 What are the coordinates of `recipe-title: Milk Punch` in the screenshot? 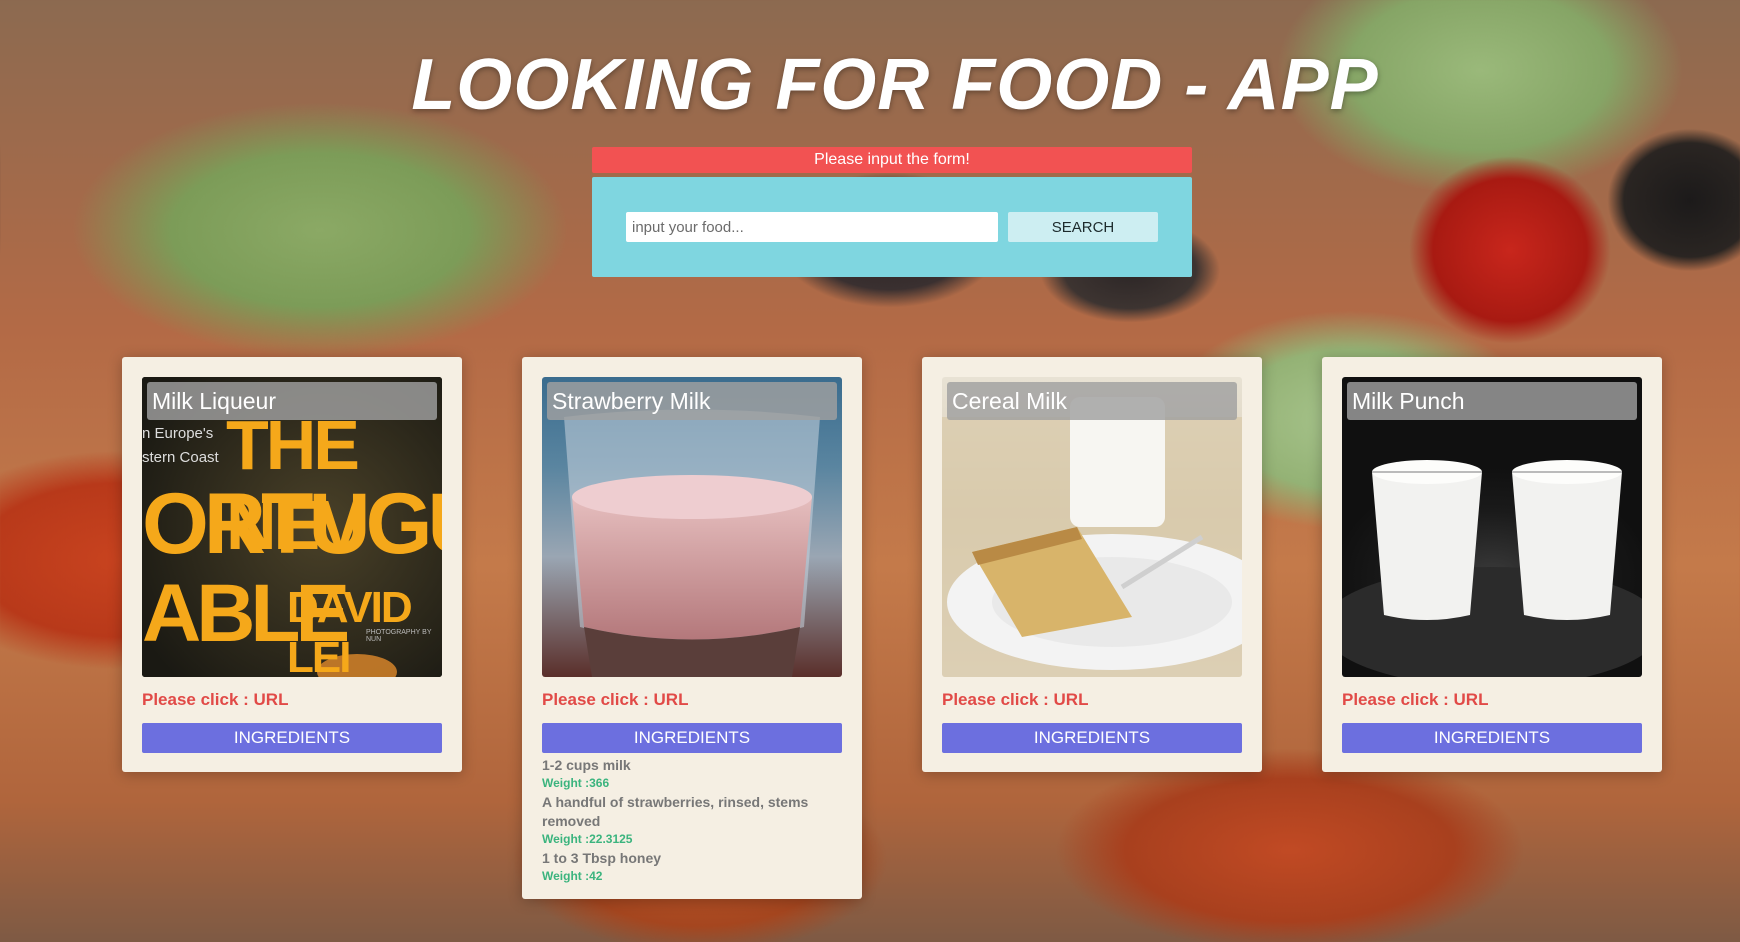 It's located at (1492, 401).